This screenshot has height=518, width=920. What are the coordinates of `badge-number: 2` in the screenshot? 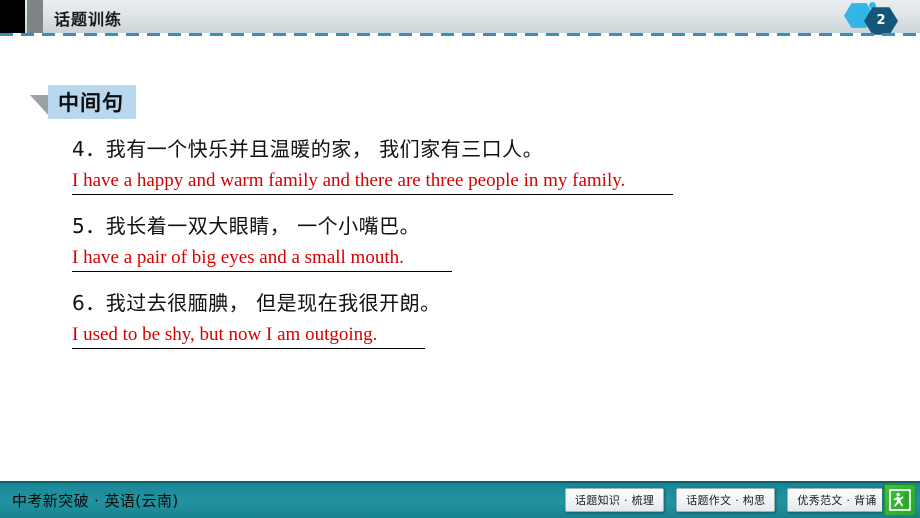 It's located at (881, 20).